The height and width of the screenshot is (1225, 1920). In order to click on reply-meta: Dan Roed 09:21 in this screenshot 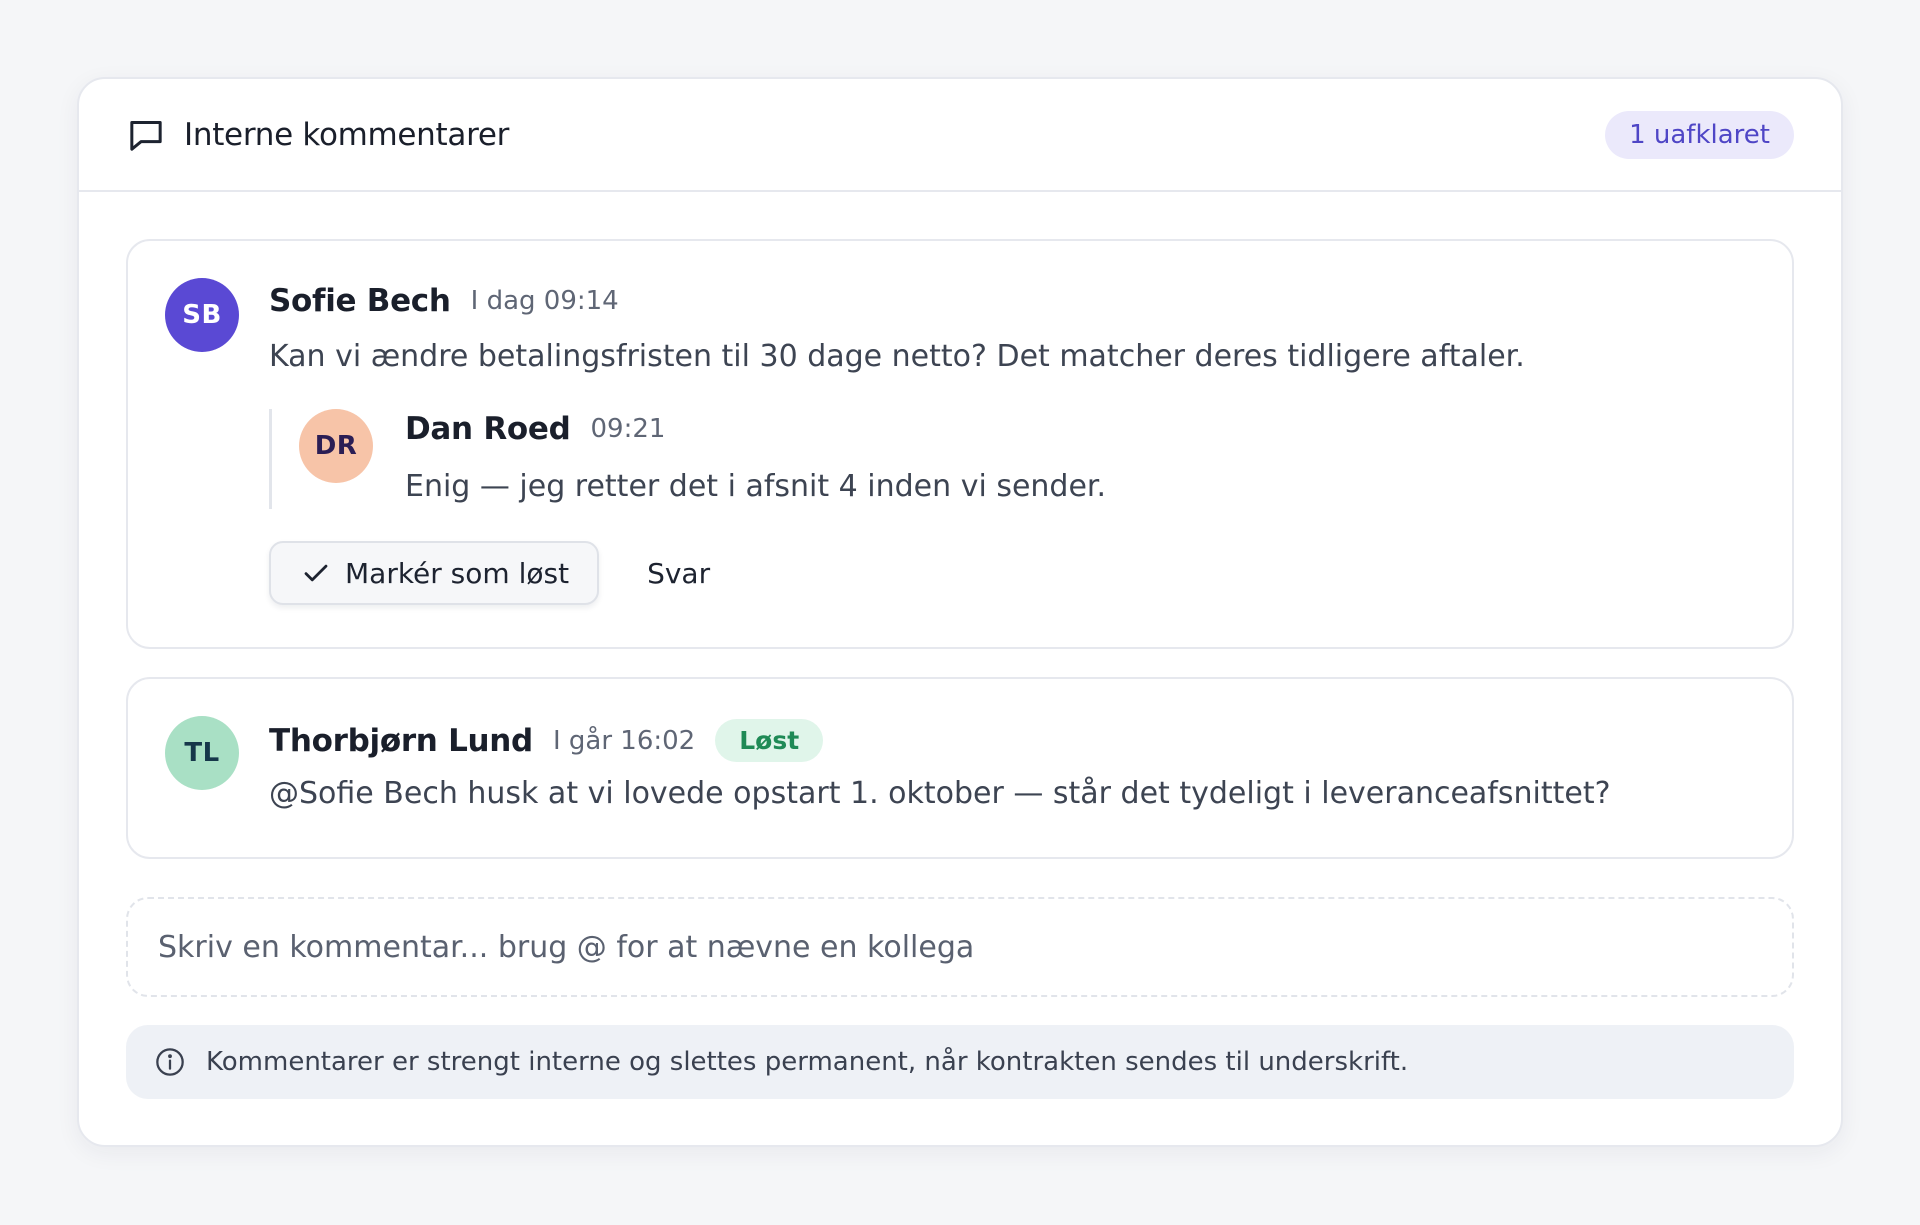, I will do `click(535, 429)`.